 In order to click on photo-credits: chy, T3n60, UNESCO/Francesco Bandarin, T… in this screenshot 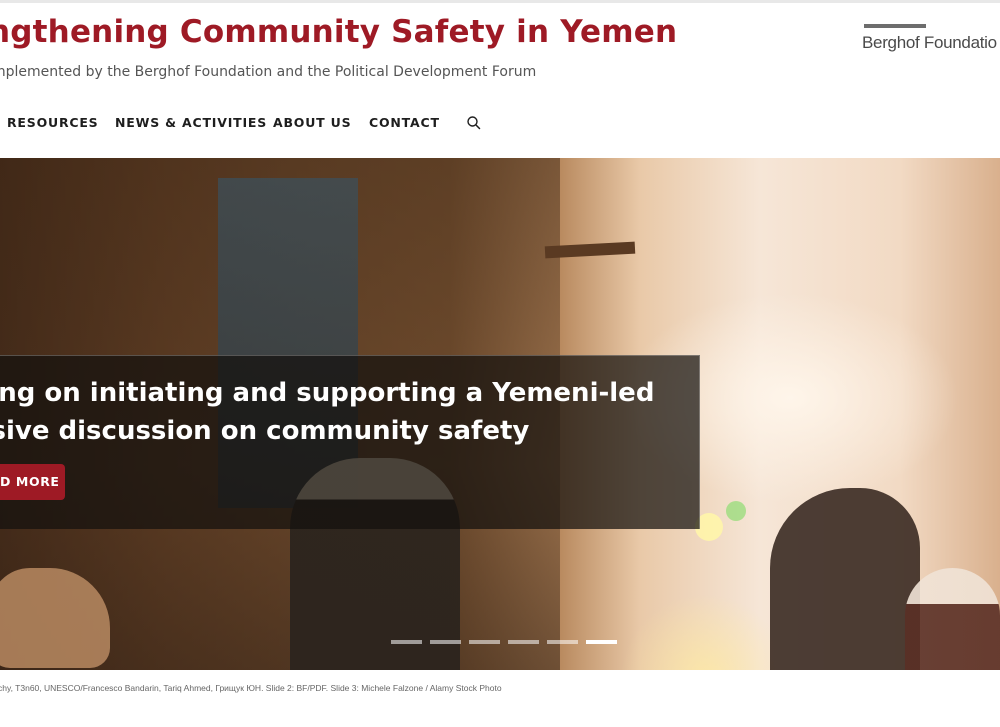, I will do `click(251, 688)`.